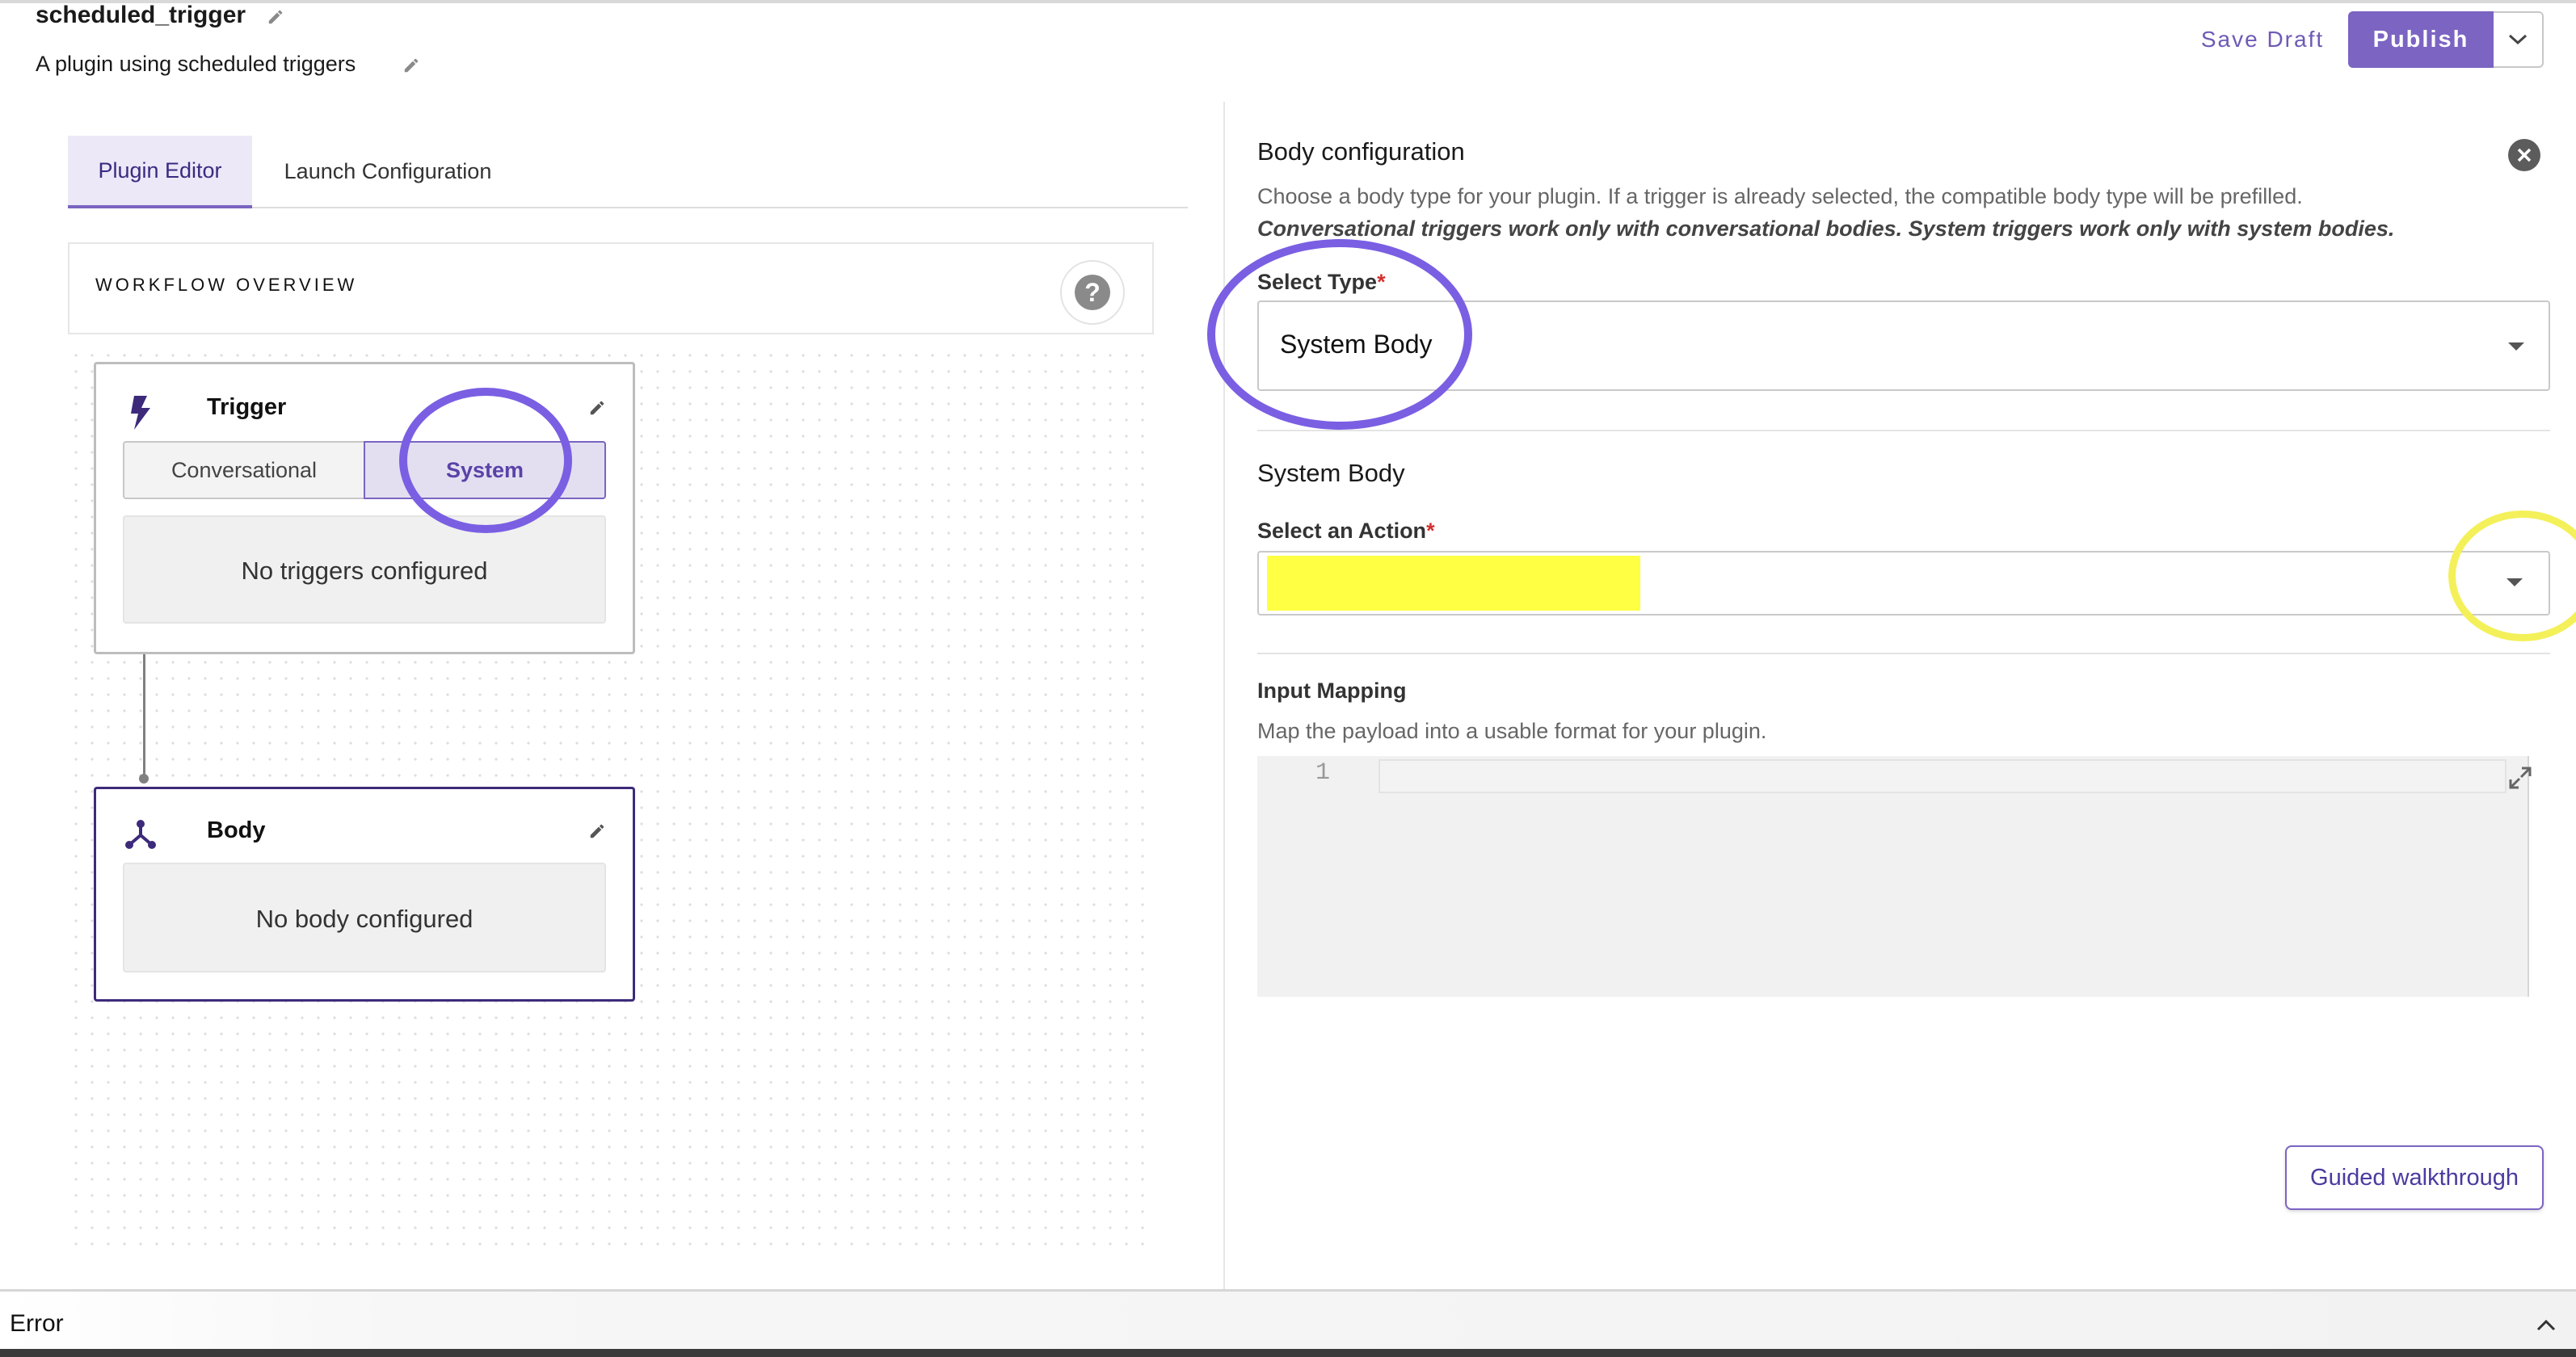 This screenshot has width=2576, height=1357. I want to click on editor-active-line, so click(1942, 776).